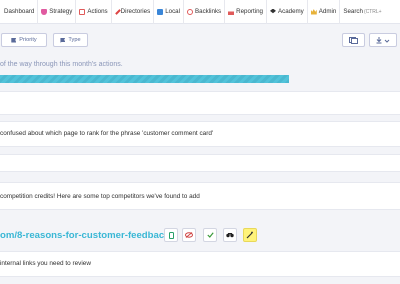 The image size is (400, 284). Describe the element at coordinates (61, 64) in the screenshot. I see `progress-caption: of the way through this month's actions.` at that location.